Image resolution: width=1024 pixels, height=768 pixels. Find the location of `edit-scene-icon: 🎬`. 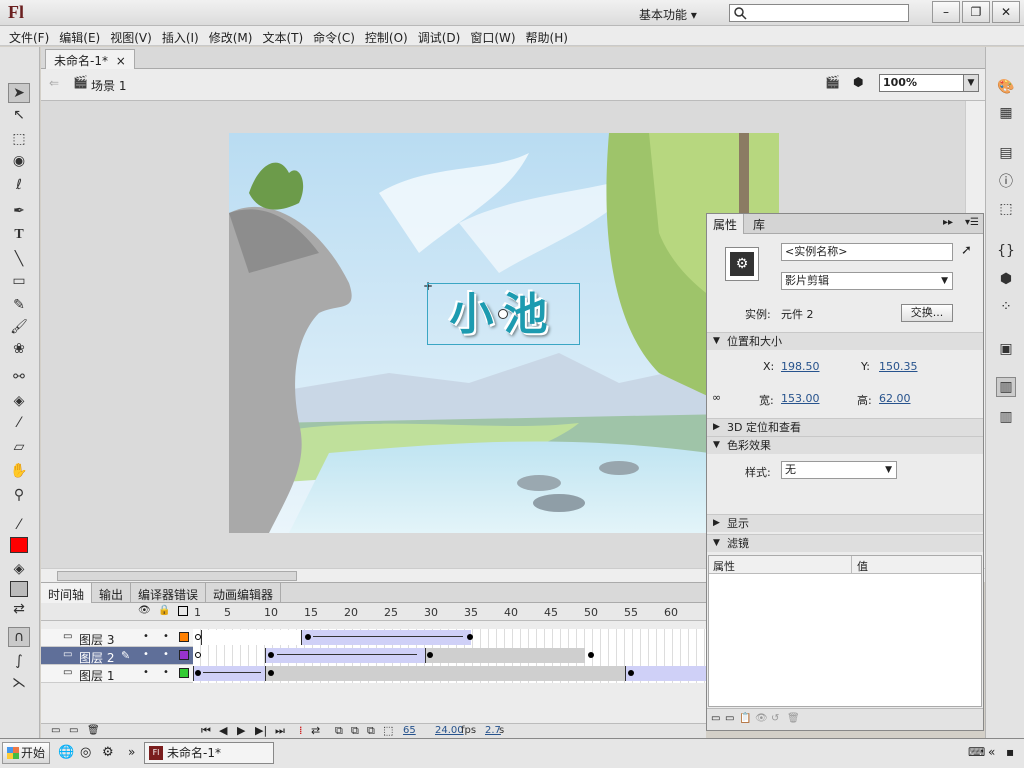

edit-scene-icon: 🎬 is located at coordinates (832, 82).